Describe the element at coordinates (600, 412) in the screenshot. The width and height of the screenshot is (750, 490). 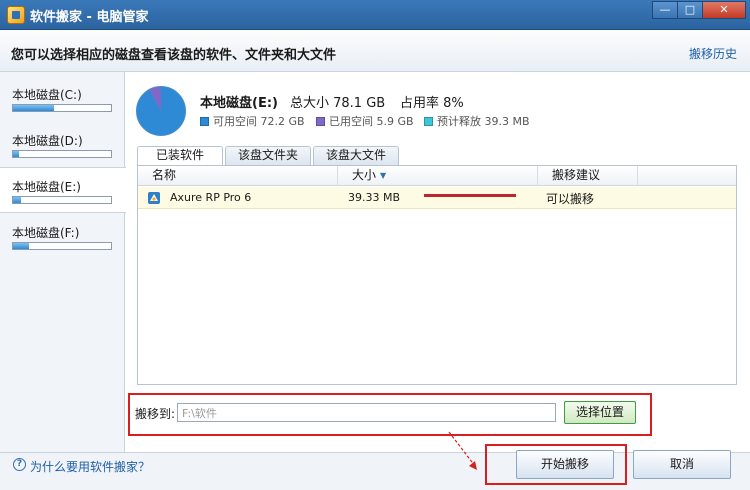
I see `choose-location-button: 选择位置` at that location.